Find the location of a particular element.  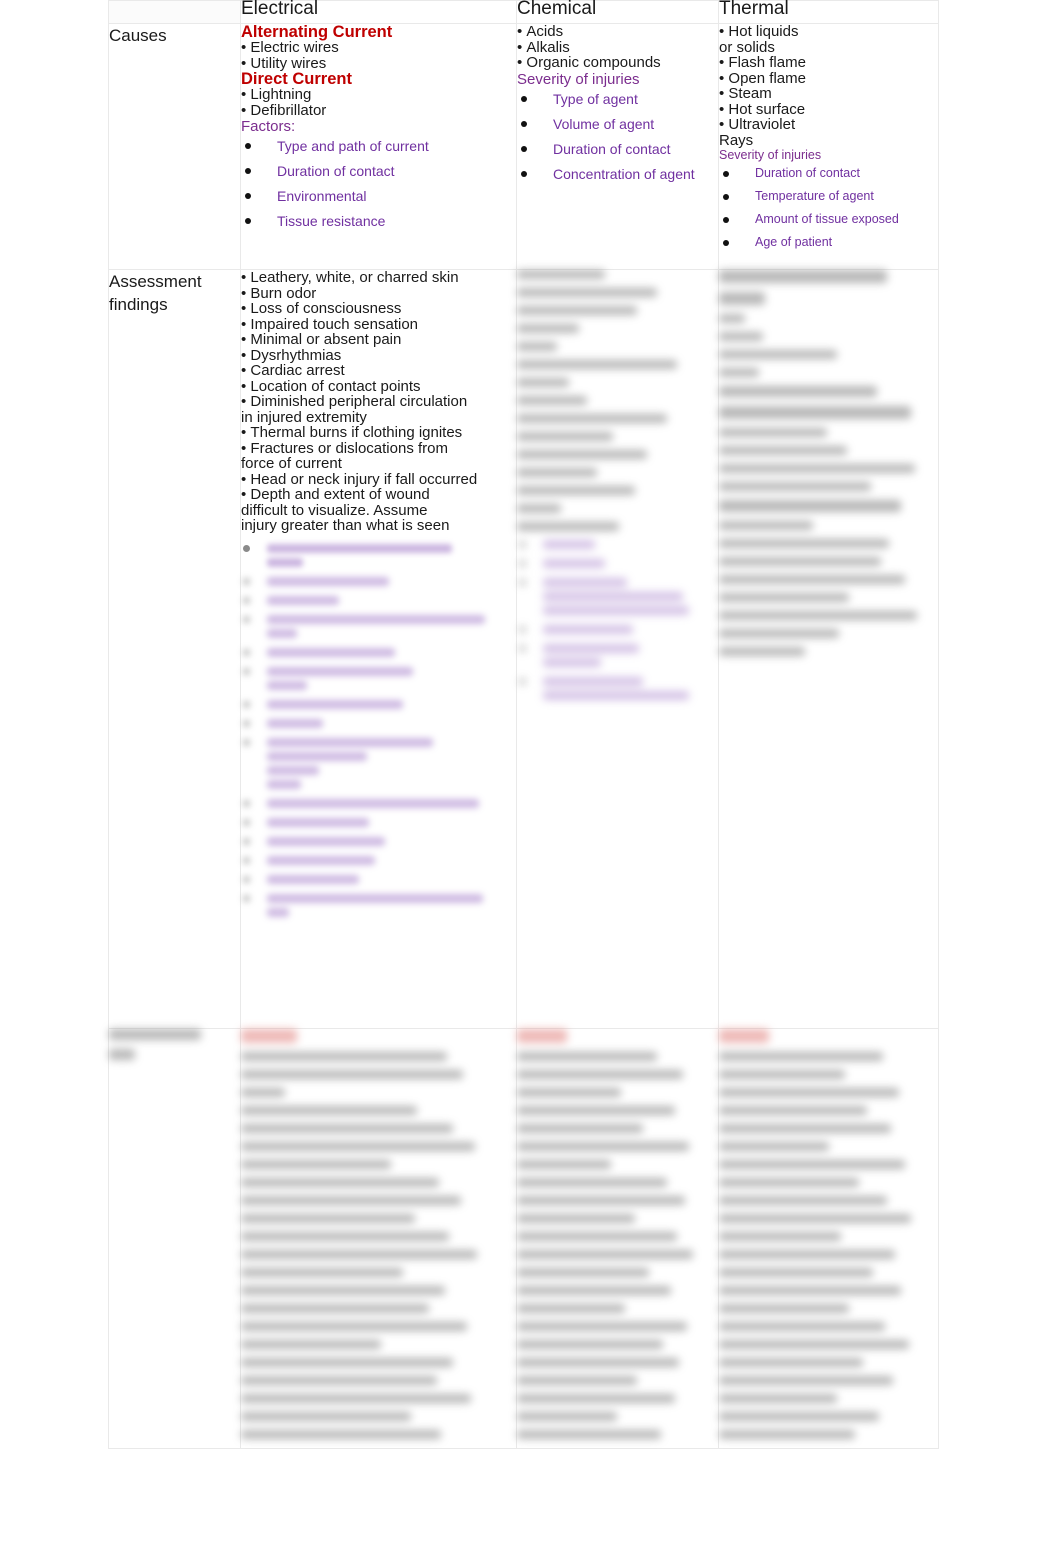

header-cell-chemical: Chemical is located at coordinates (617, 12).